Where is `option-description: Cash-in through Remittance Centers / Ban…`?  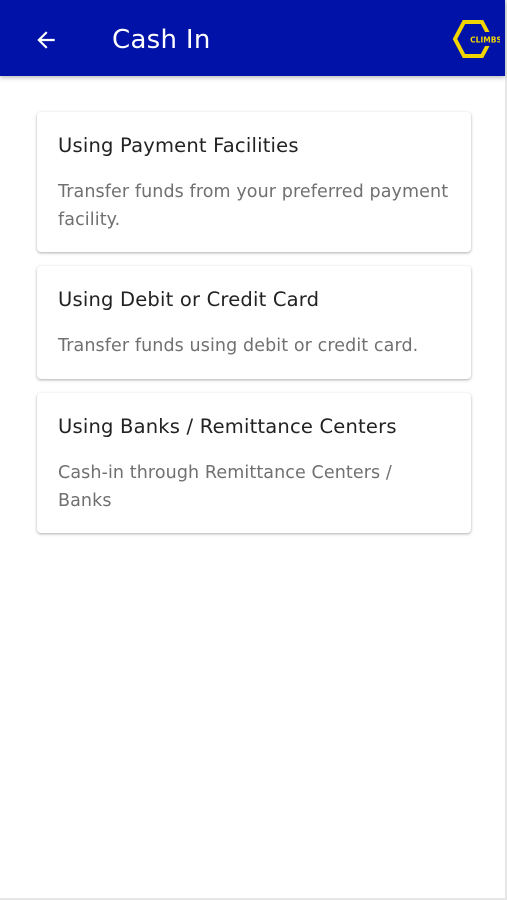
option-description: Cash-in through Remittance Centers / Ban… is located at coordinates (225, 487).